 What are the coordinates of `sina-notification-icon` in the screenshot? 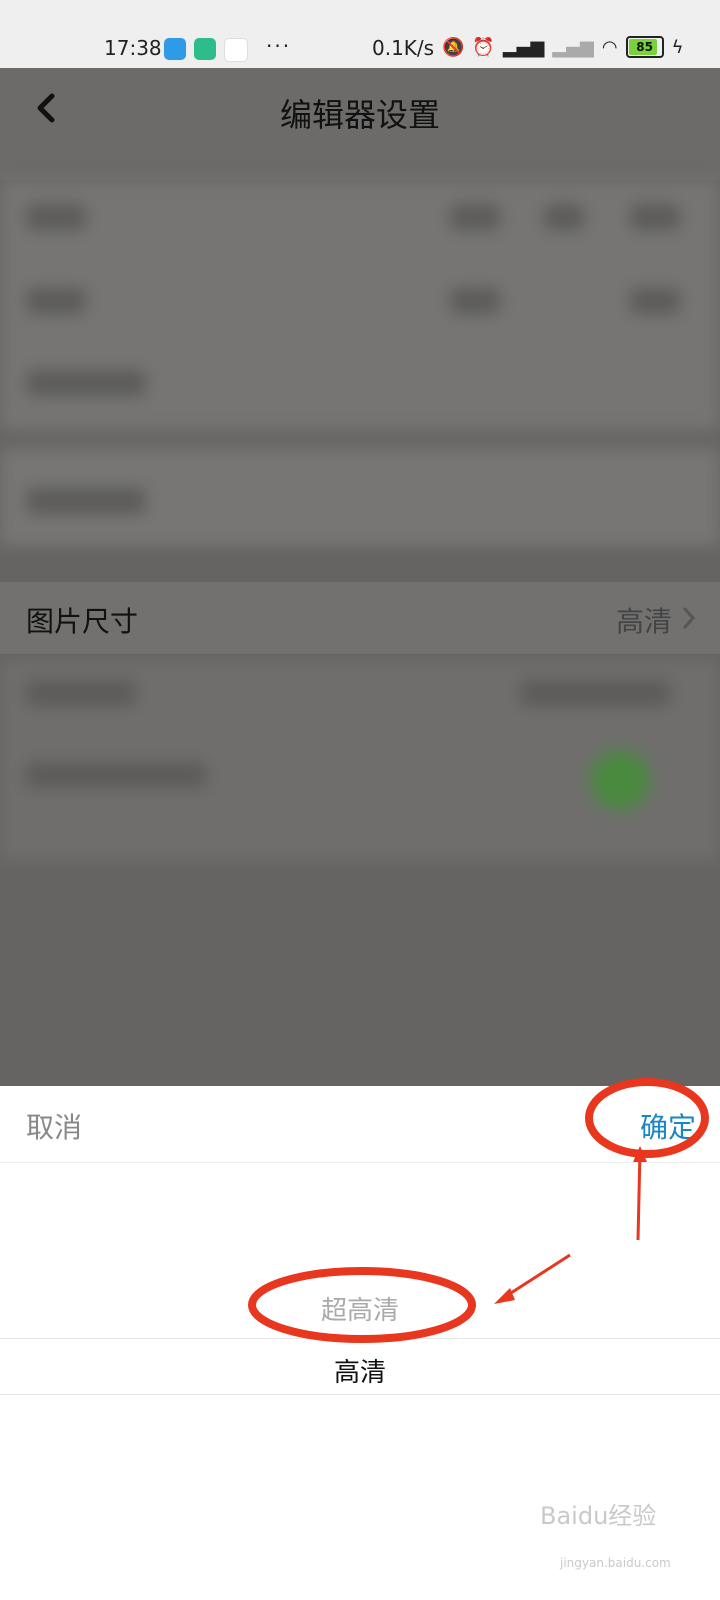 It's located at (236, 50).